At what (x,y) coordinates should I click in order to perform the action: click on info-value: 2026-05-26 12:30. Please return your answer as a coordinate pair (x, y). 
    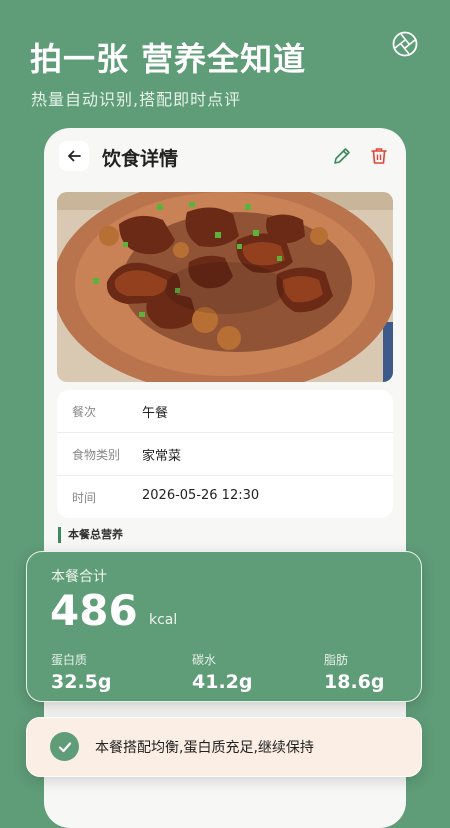
    Looking at the image, I should click on (201, 495).